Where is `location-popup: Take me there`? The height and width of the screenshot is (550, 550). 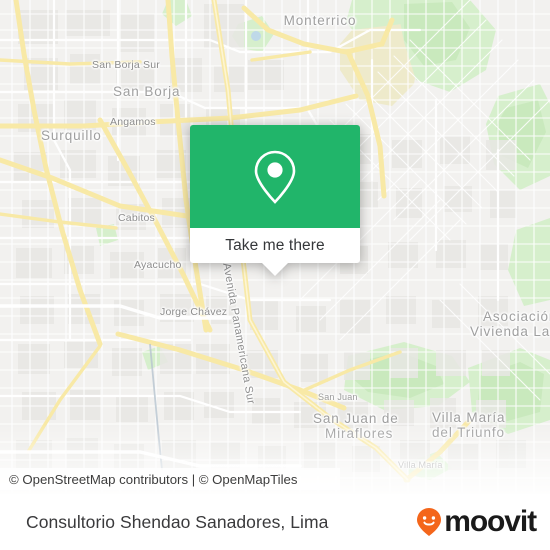
location-popup: Take me there is located at coordinates (275, 200).